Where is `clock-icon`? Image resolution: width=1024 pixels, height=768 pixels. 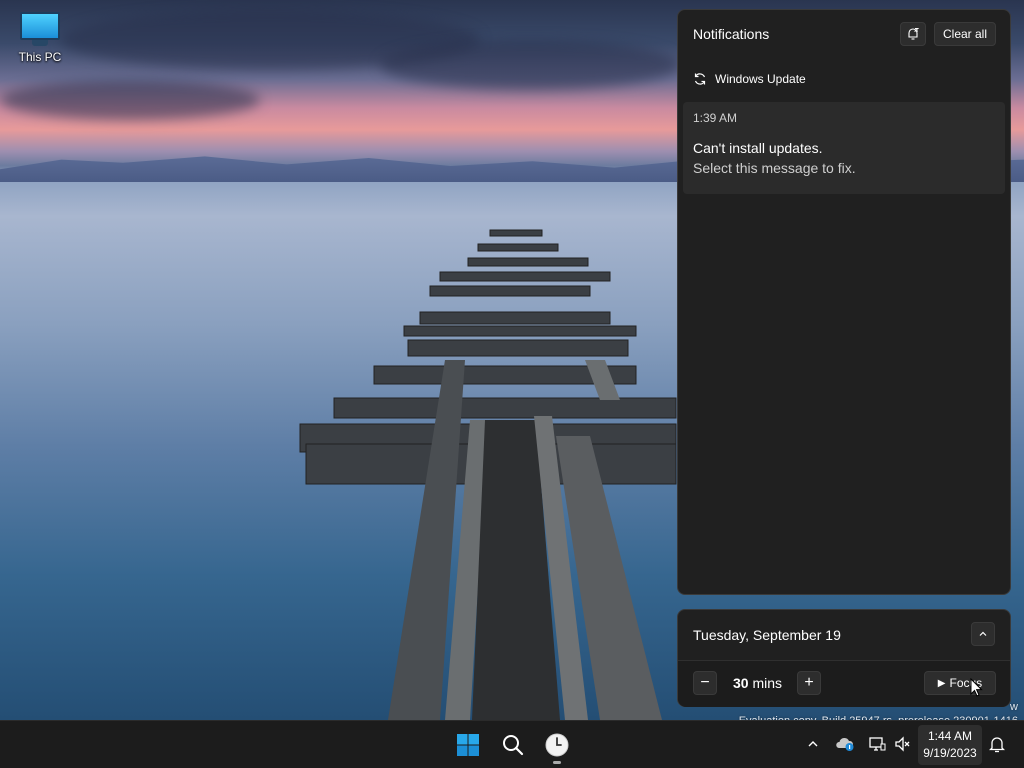 clock-icon is located at coordinates (557, 745).